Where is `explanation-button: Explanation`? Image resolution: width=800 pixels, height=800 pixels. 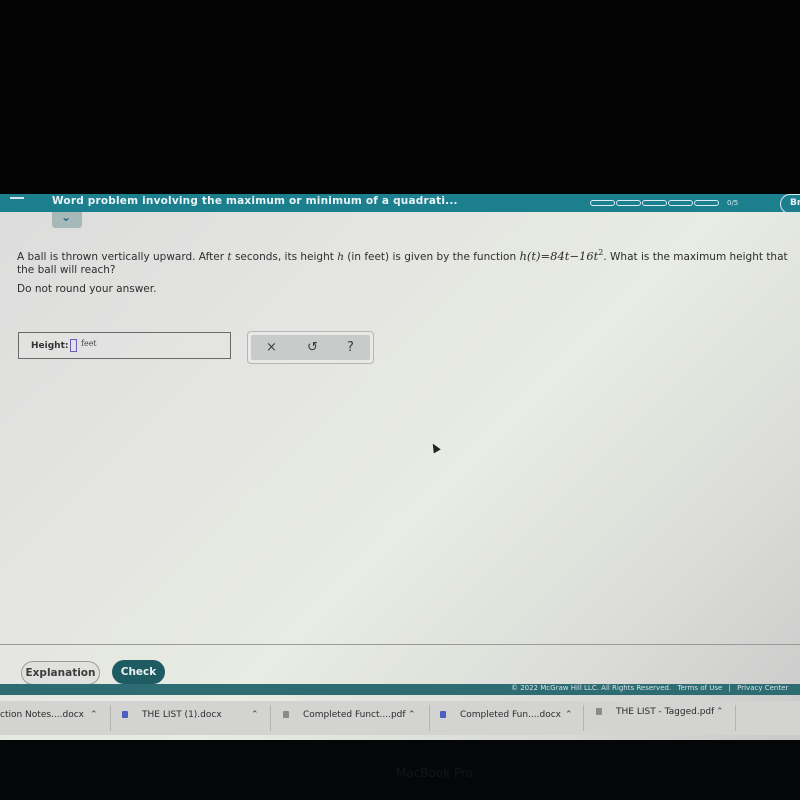
explanation-button: Explanation is located at coordinates (60, 673).